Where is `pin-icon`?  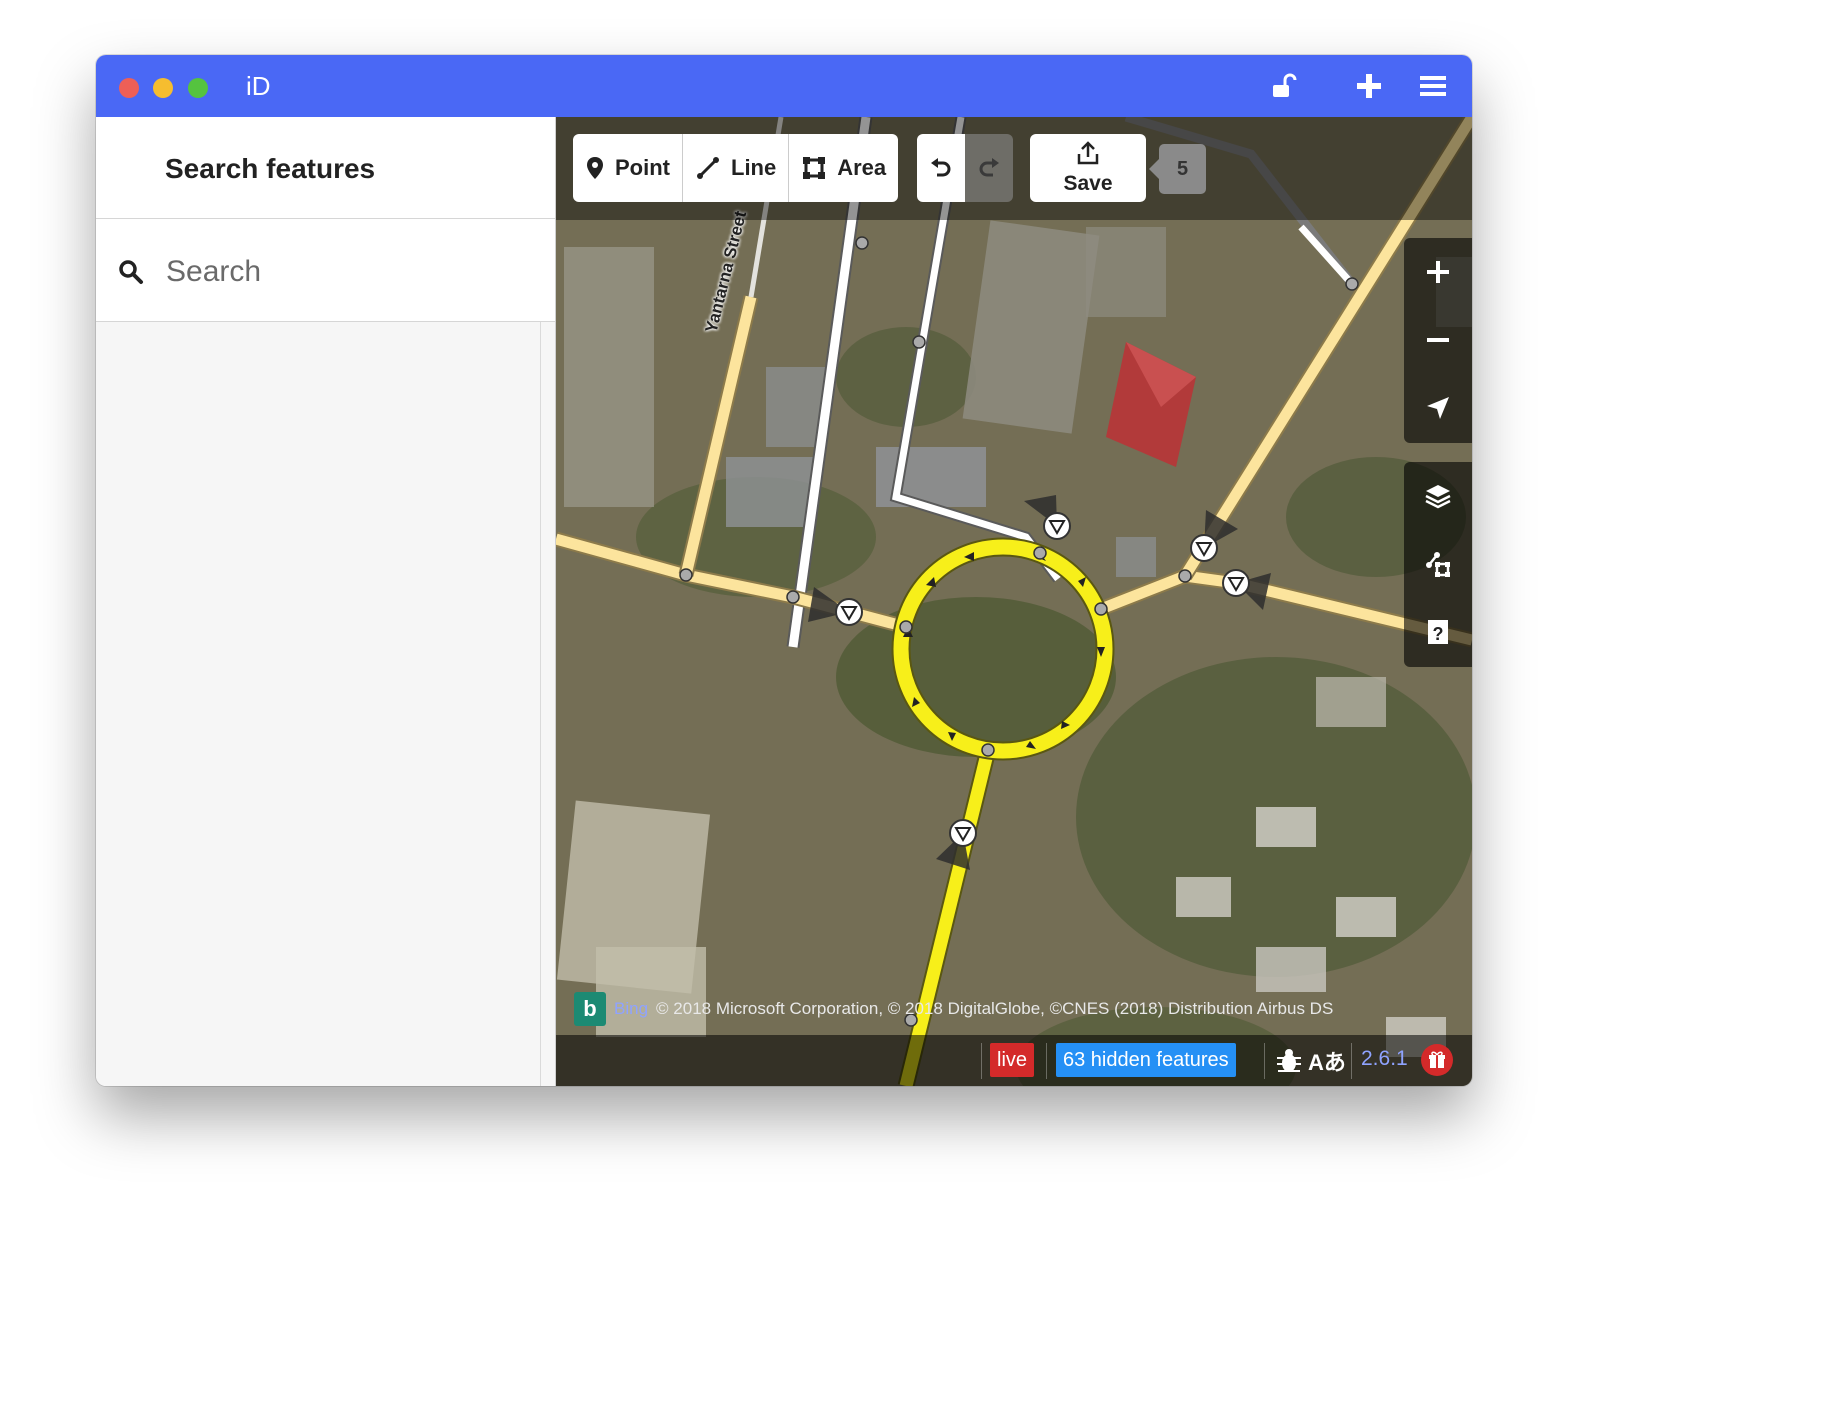
pin-icon is located at coordinates (595, 168).